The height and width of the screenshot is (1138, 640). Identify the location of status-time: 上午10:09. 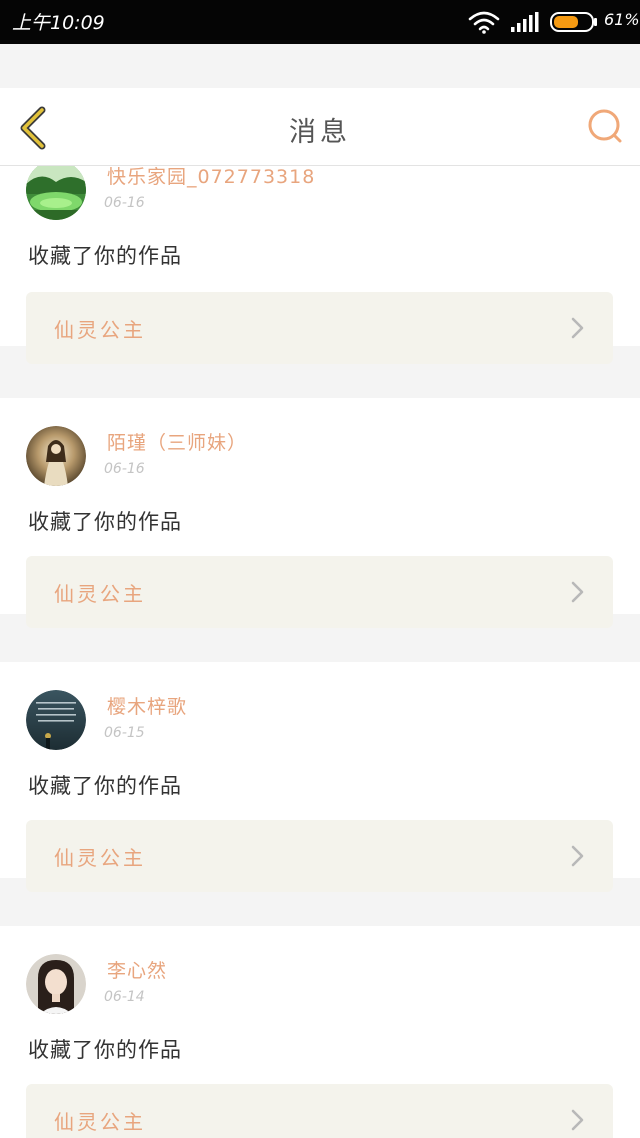
(58, 23).